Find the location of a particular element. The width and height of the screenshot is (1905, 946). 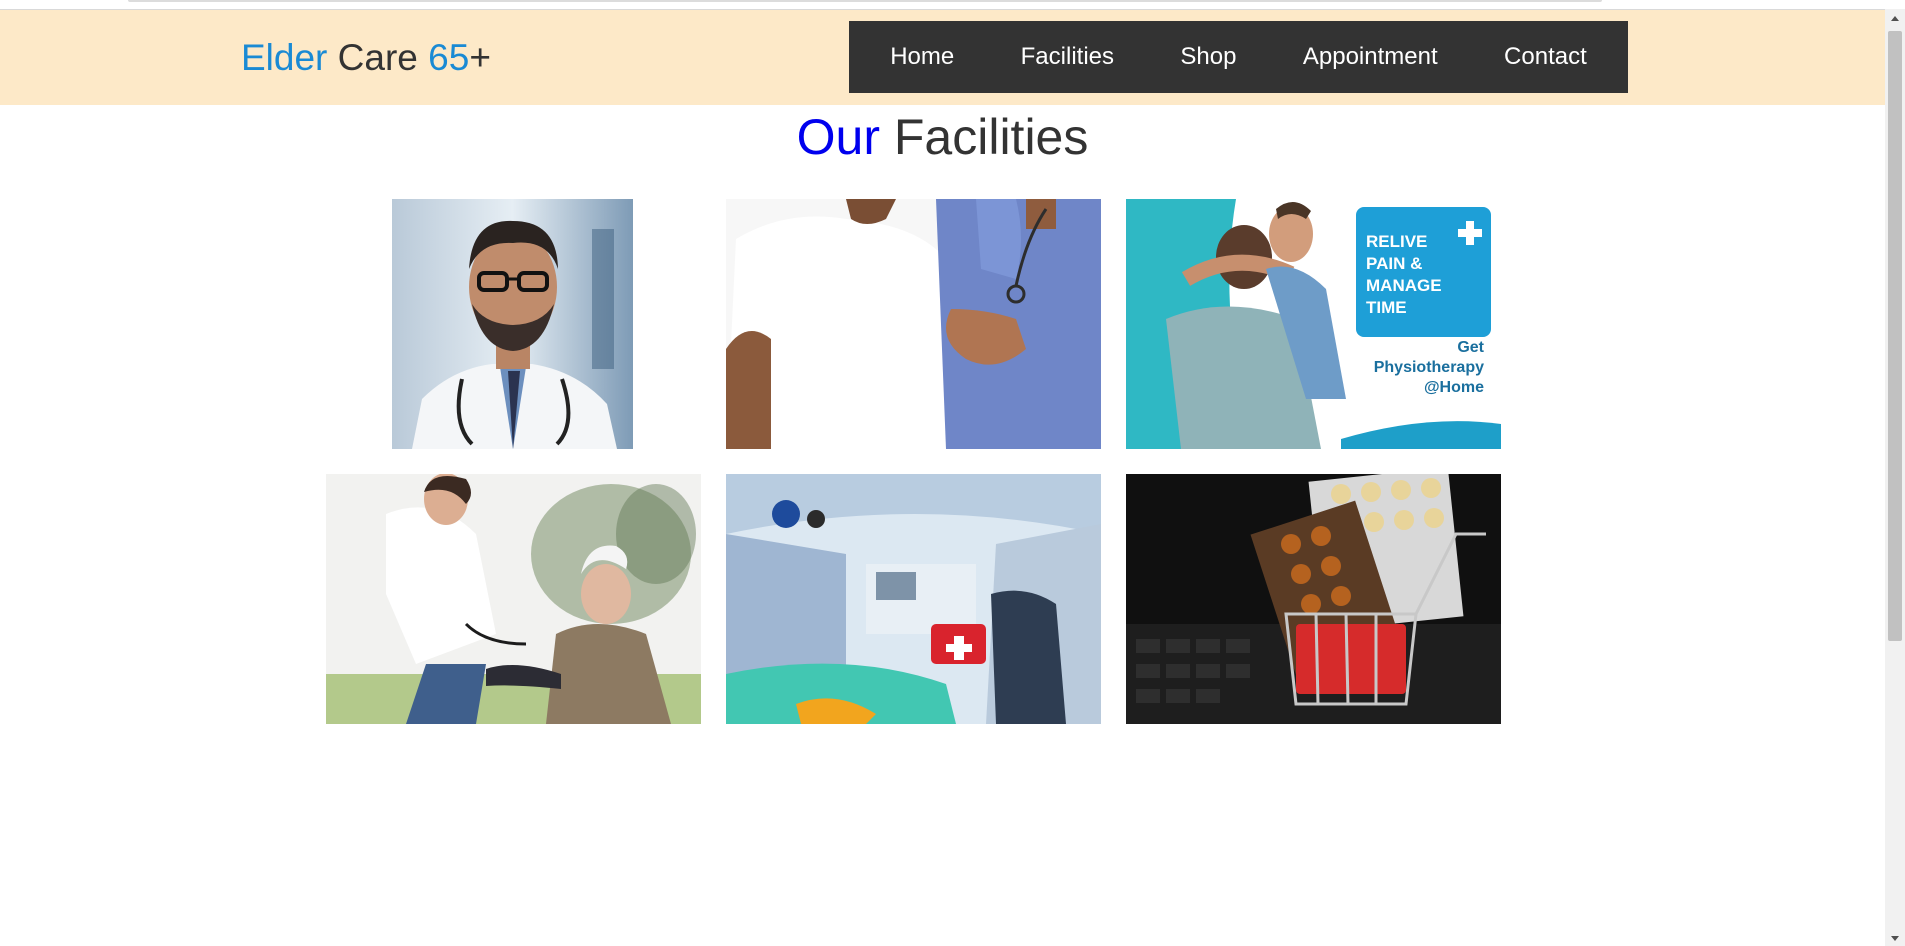

facility-image-nursing-care is located at coordinates (913, 324).